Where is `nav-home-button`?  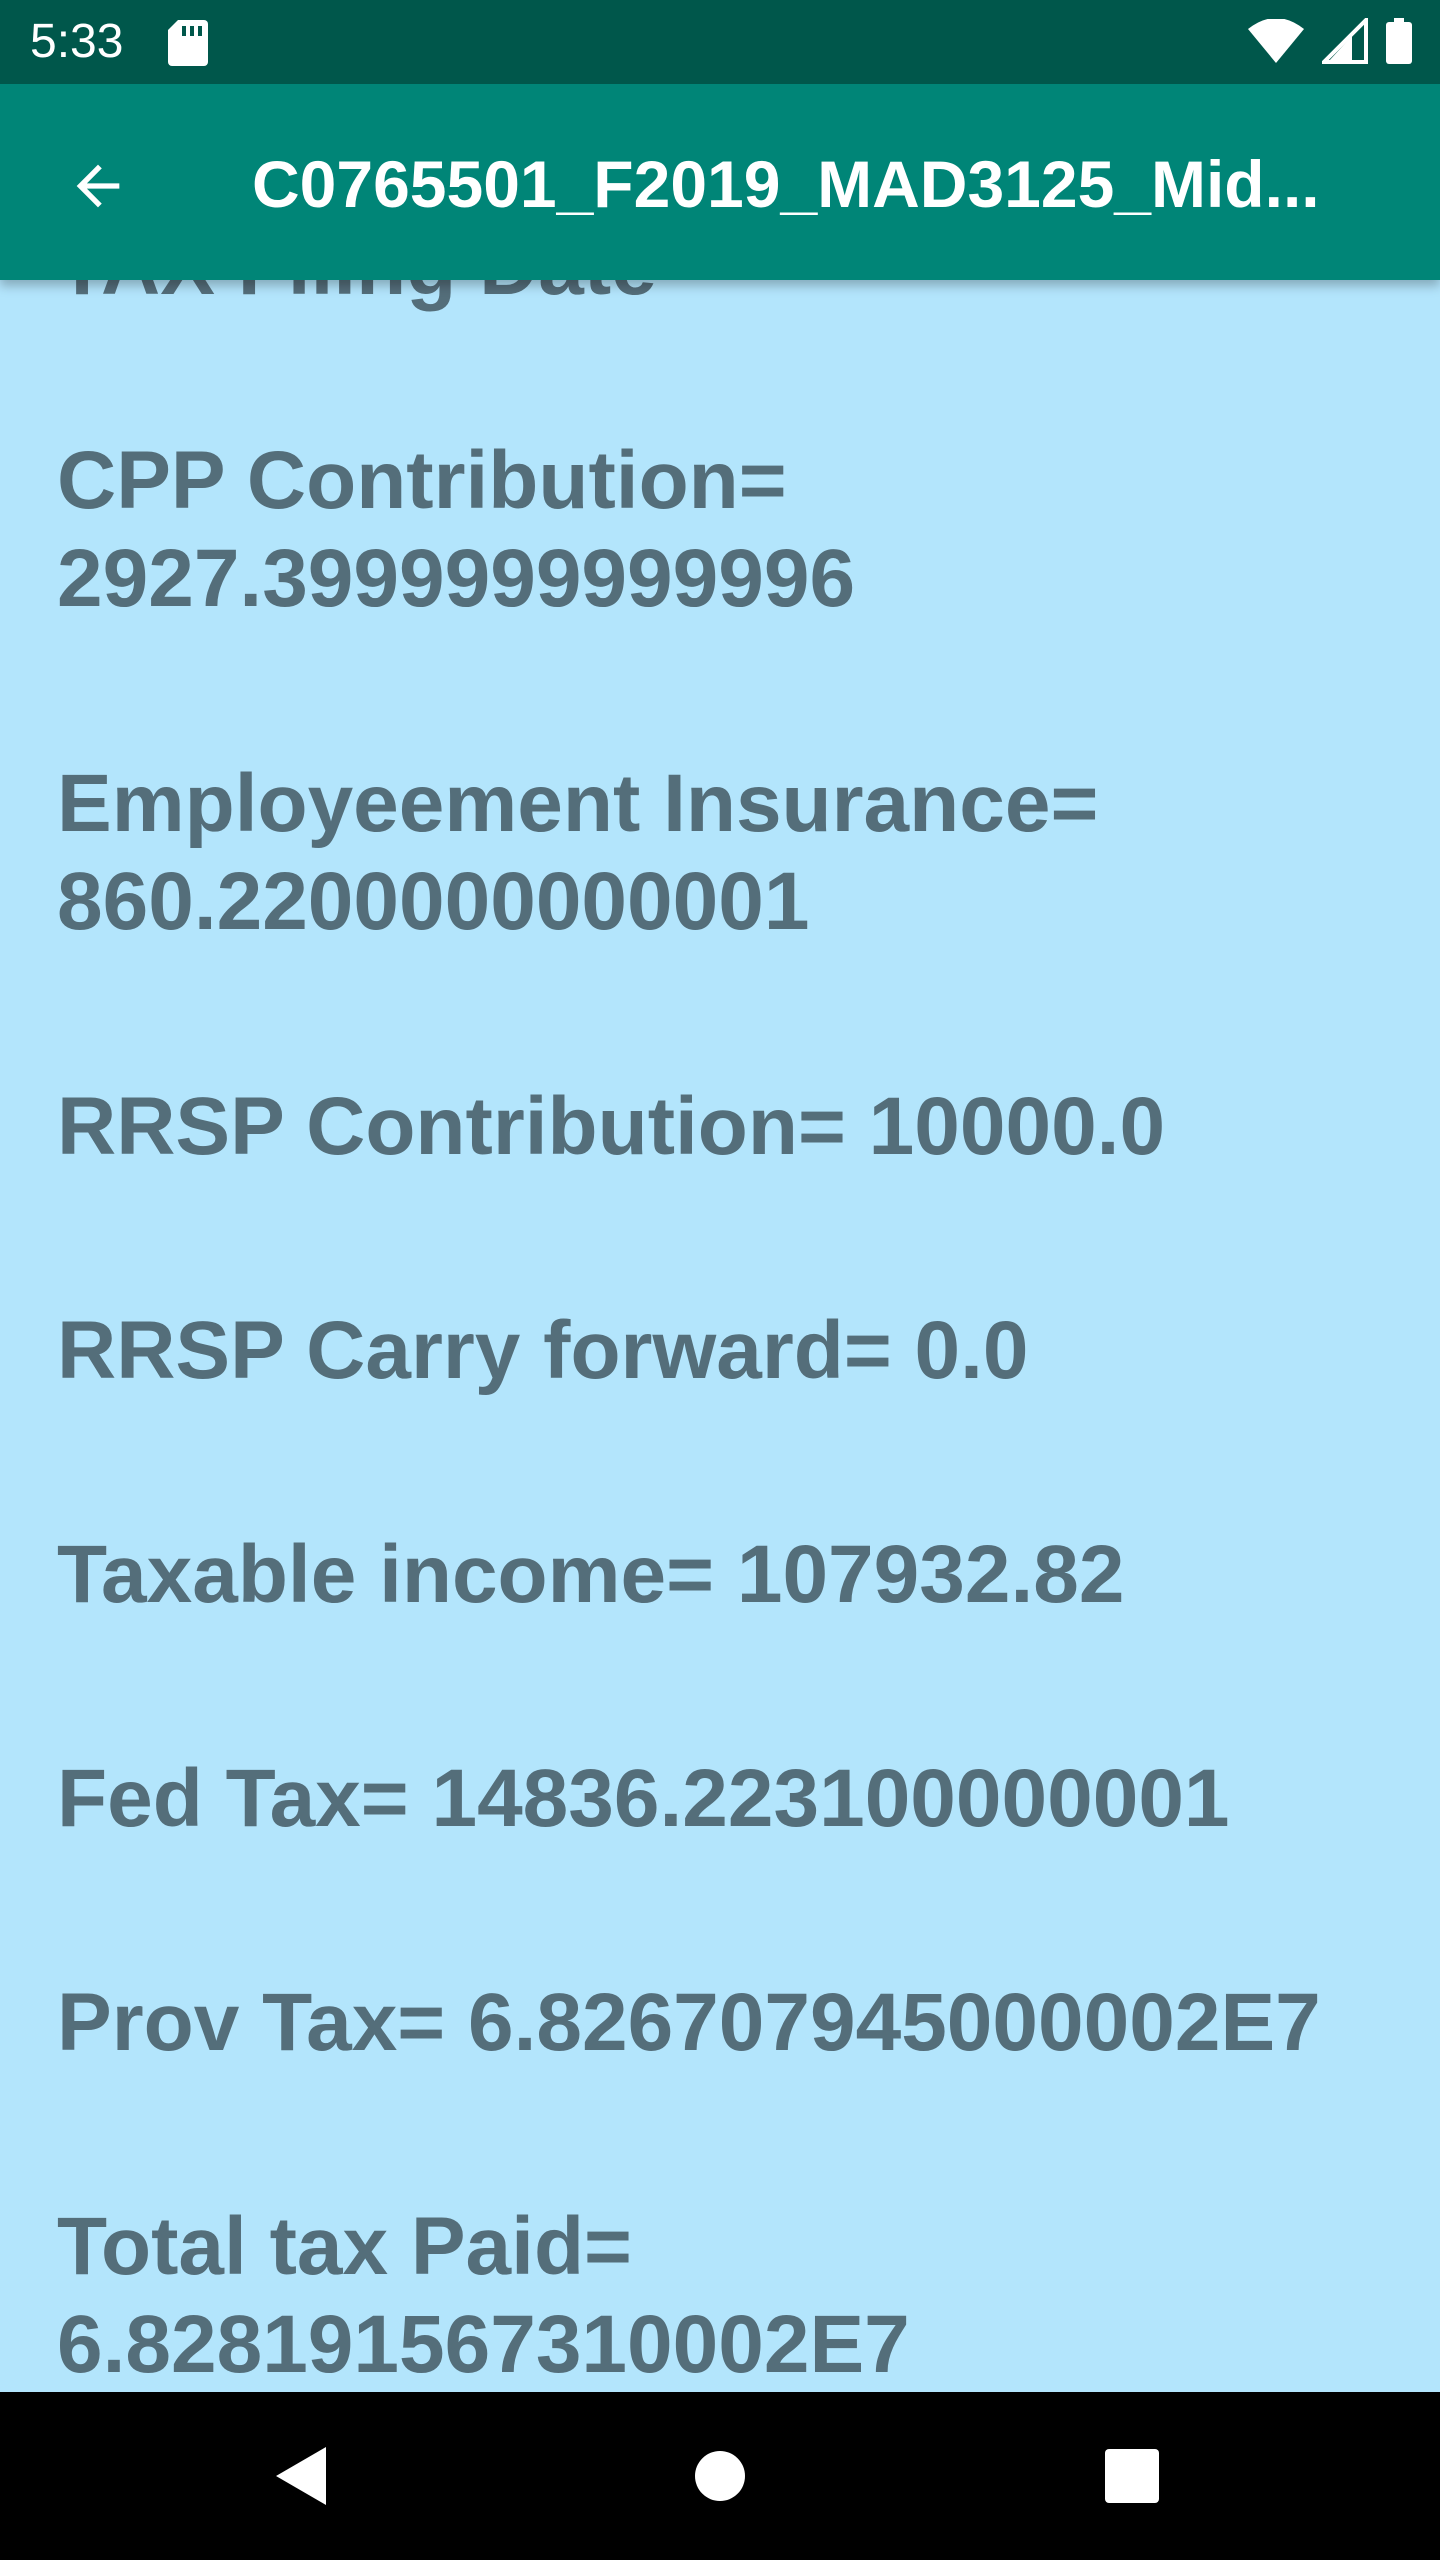 nav-home-button is located at coordinates (720, 2476).